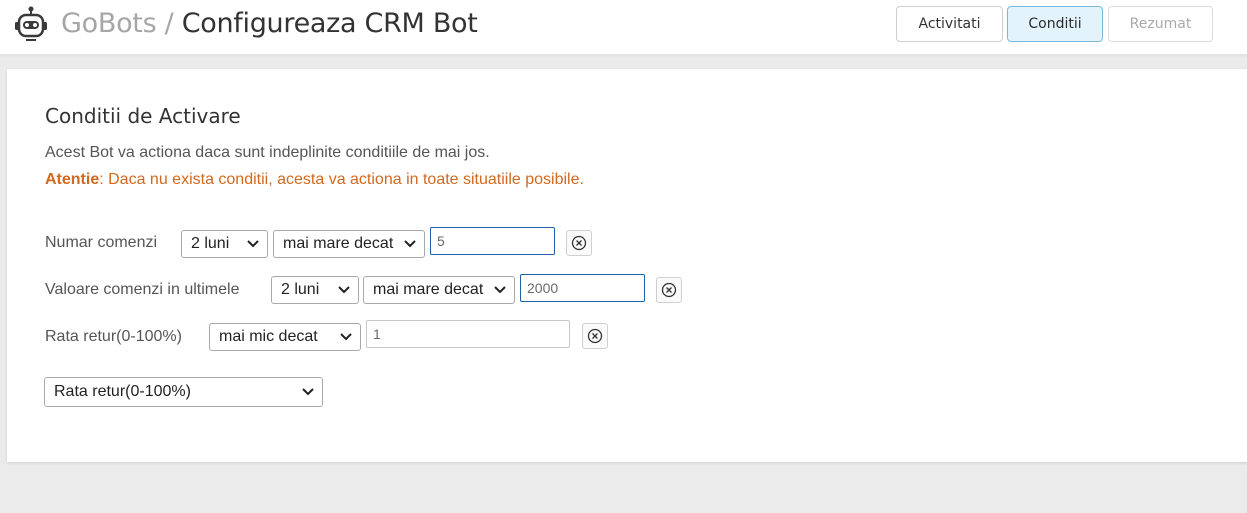 This screenshot has width=1247, height=513. I want to click on page-title: Configureaza CRM Bot, so click(329, 23).